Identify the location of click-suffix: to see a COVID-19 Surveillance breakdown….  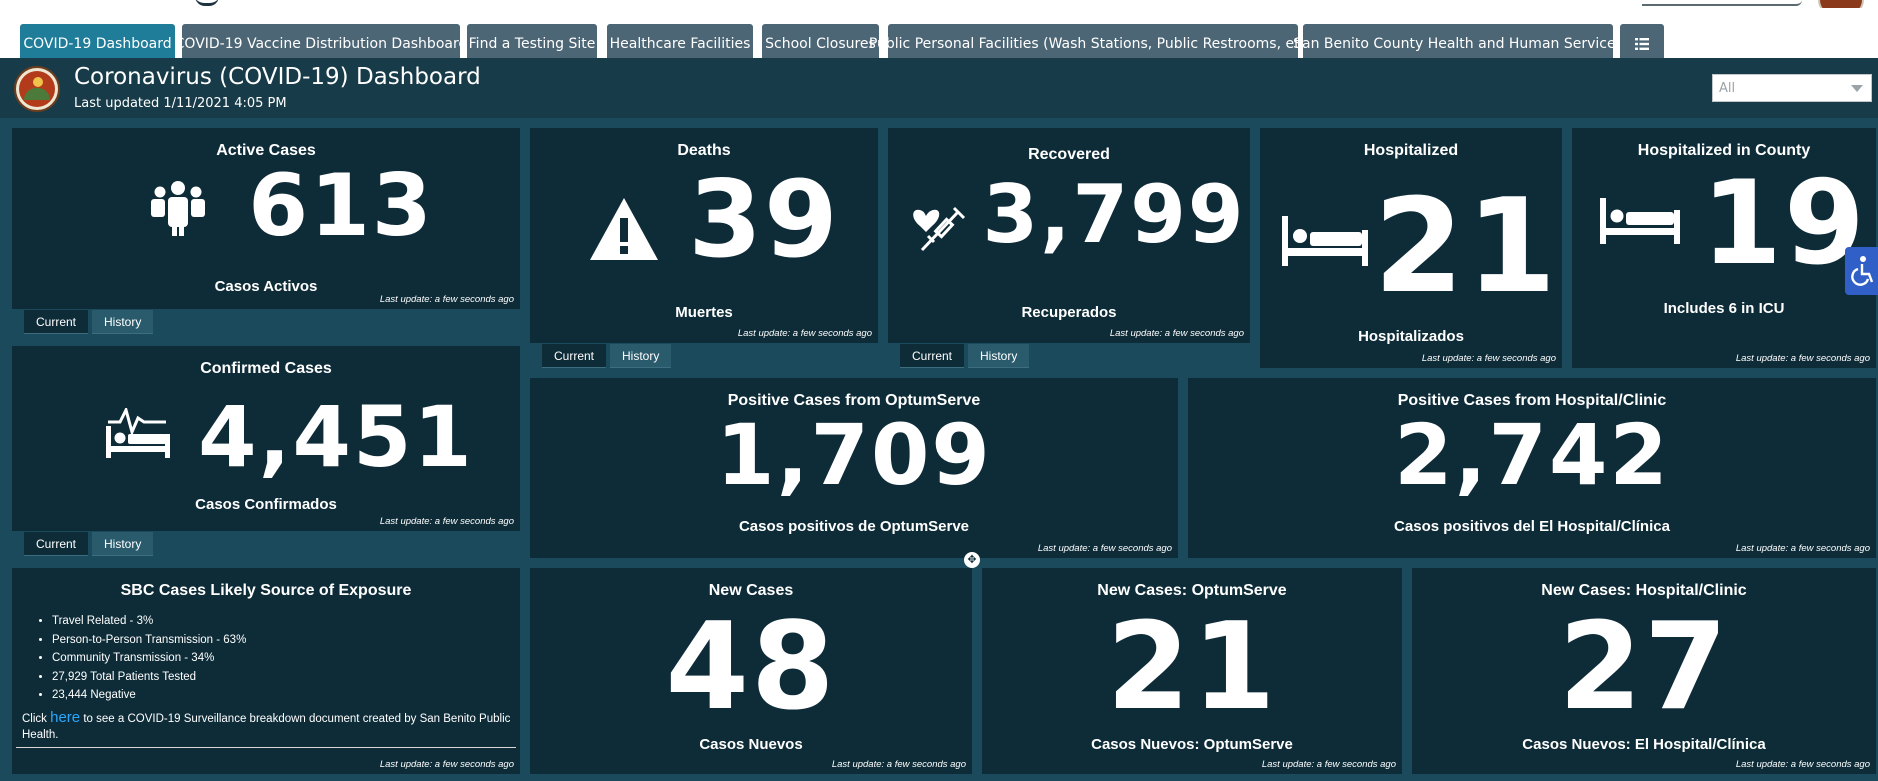
(266, 727).